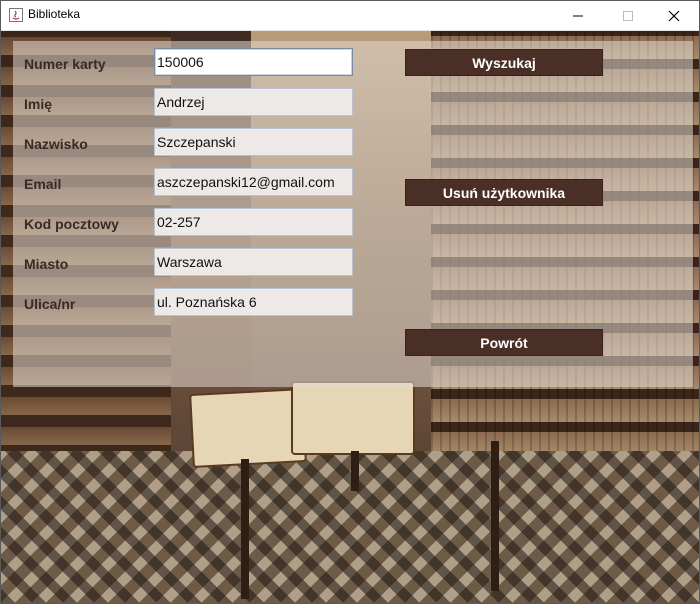  What do you see at coordinates (504, 62) in the screenshot?
I see `search-button: Wyszukaj` at bounding box center [504, 62].